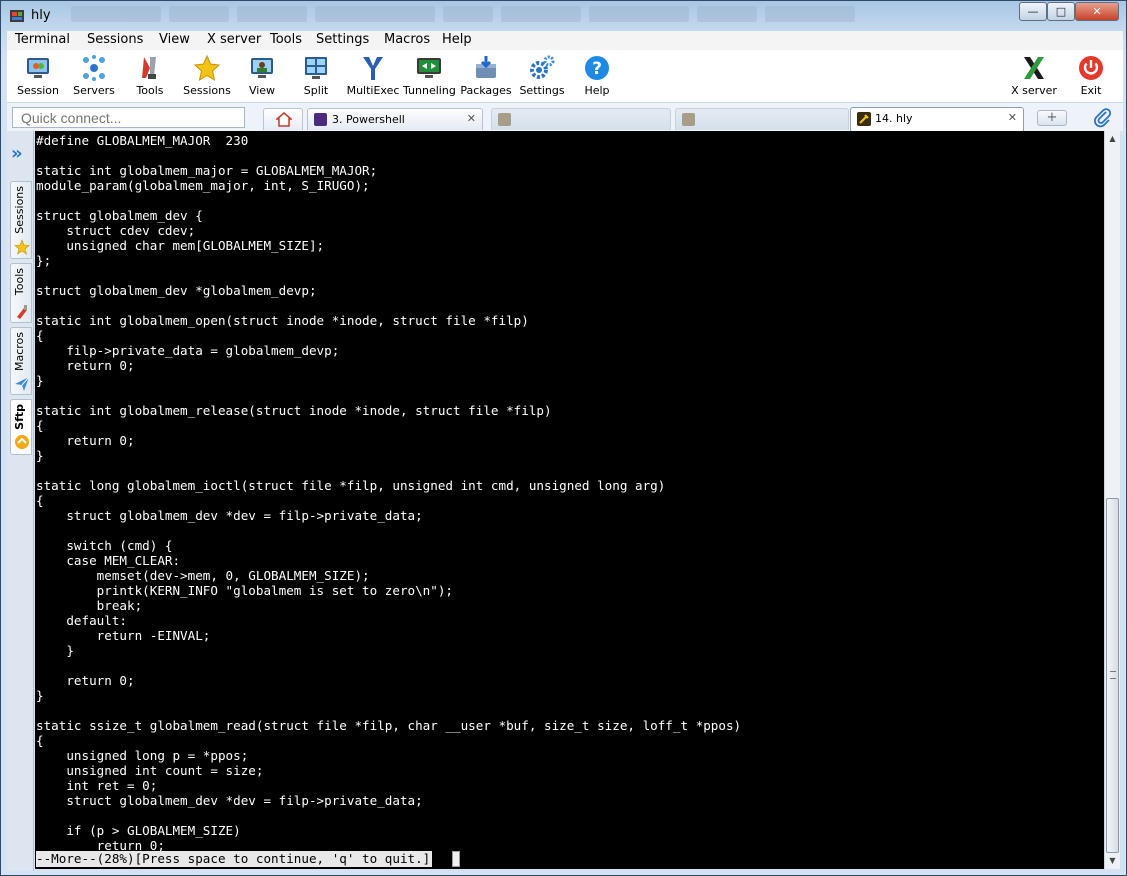 The image size is (1127, 876). I want to click on paperclip-icon, so click(1103, 118).